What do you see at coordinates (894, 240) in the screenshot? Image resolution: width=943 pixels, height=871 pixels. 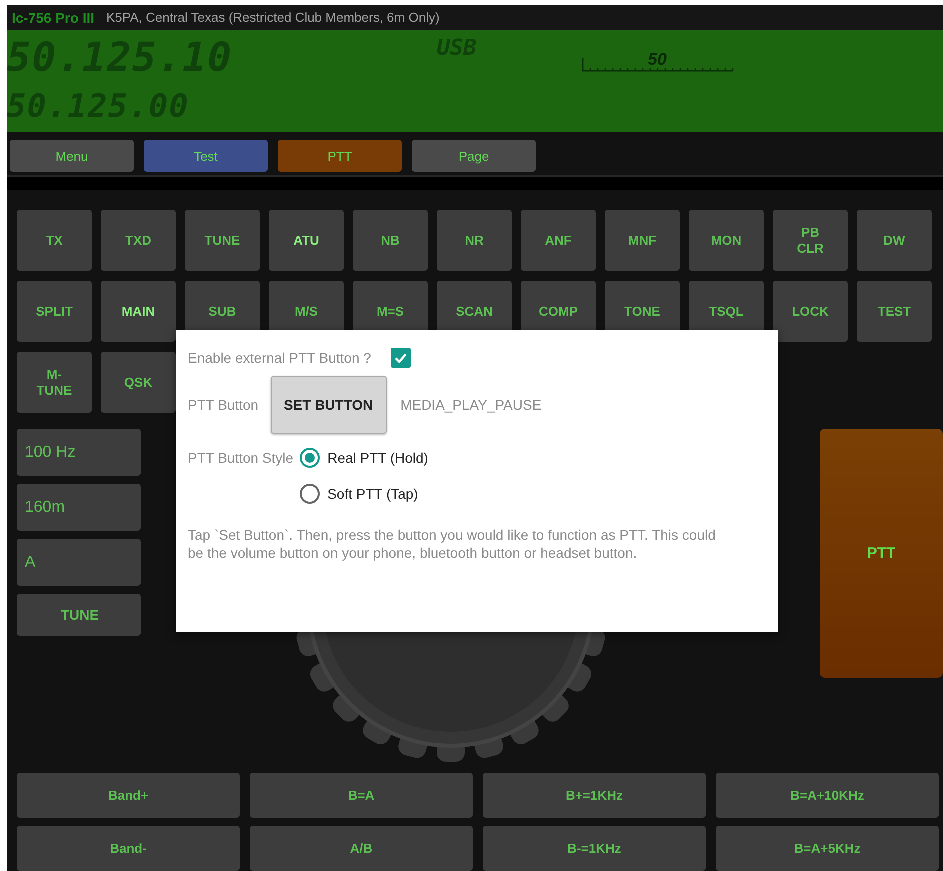 I see `function-button: DW` at bounding box center [894, 240].